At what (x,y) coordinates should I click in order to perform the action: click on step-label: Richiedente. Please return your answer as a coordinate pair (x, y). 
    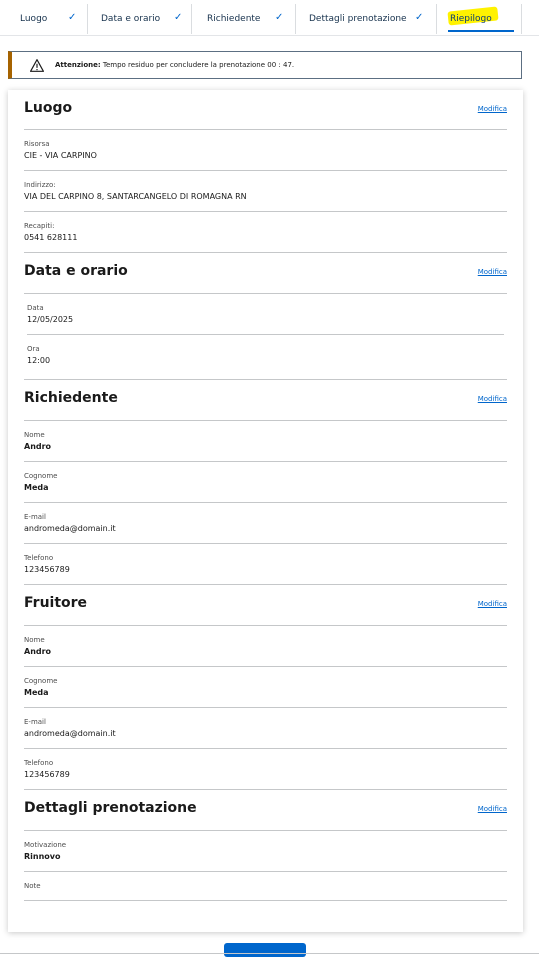
    Looking at the image, I should click on (234, 19).